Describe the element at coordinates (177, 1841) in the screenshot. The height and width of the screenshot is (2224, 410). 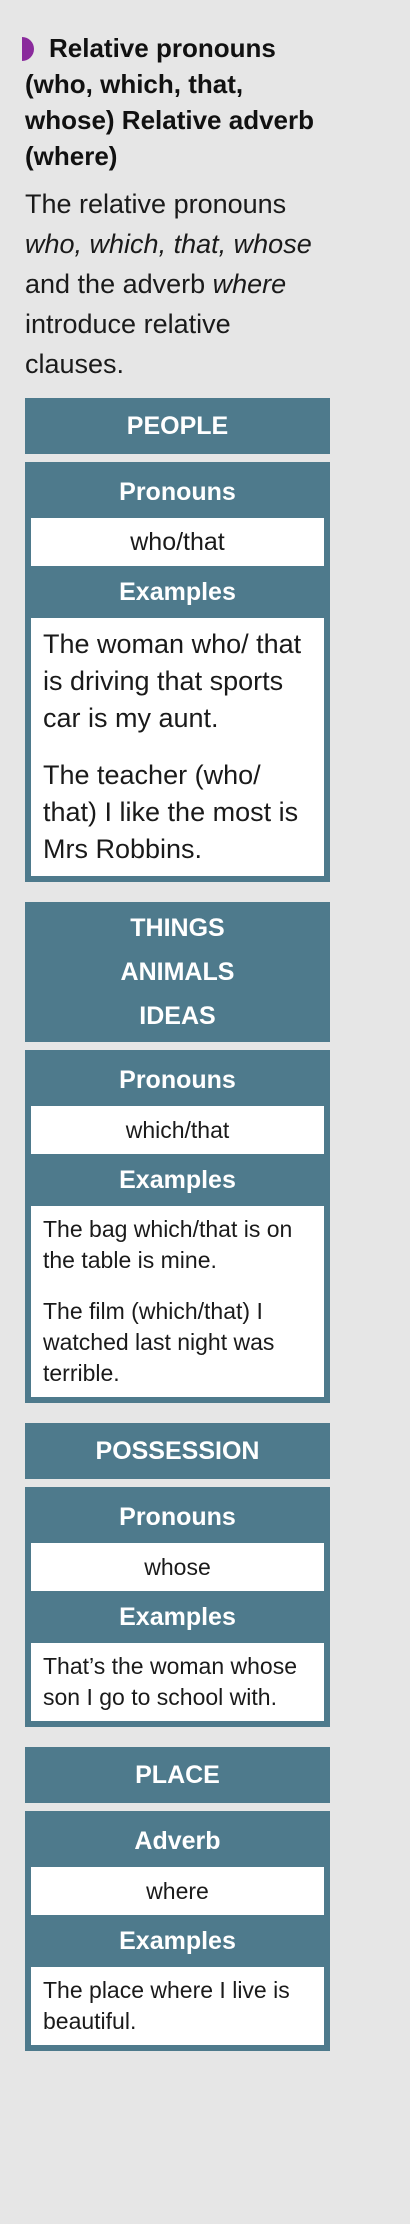
I see `adverb-label: Adverb` at that location.